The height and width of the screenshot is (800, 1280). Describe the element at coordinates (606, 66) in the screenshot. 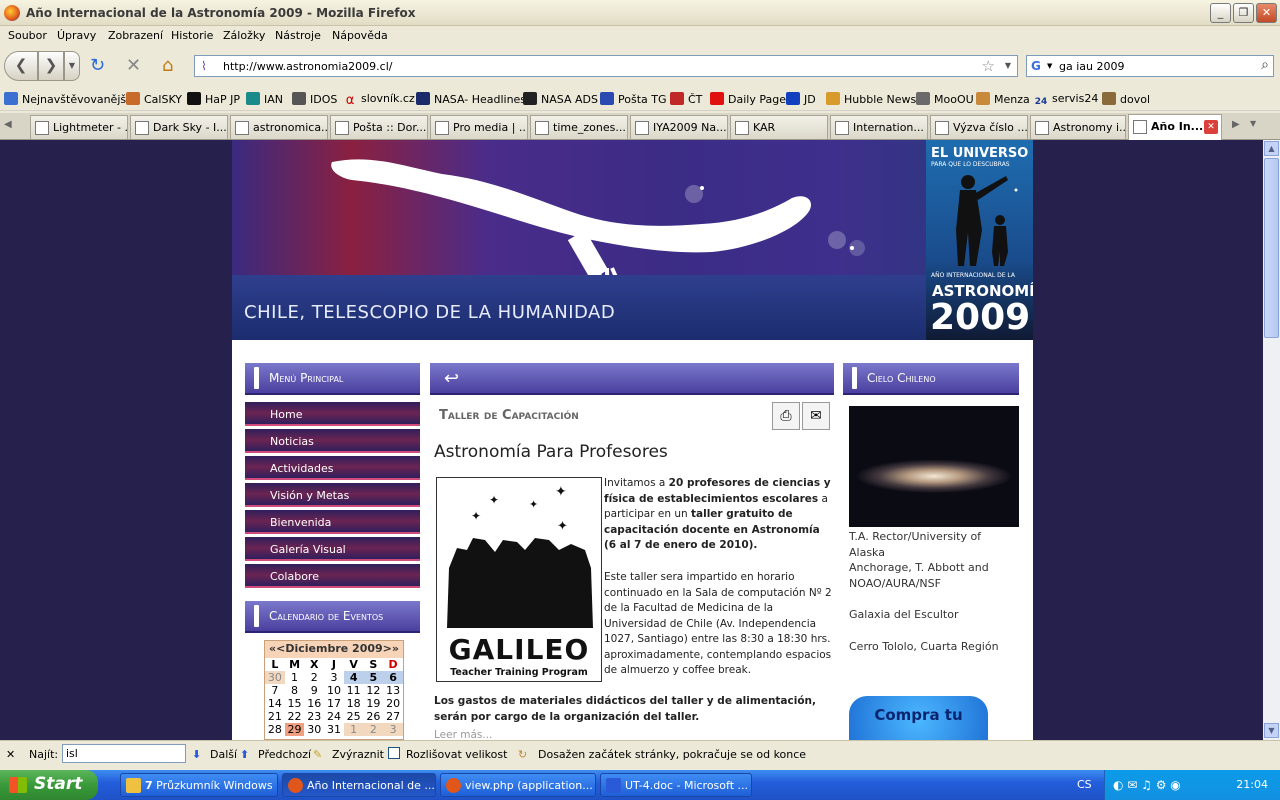

I see `url-bar: ⌇ http://www.astronomia2009.cl/ ☆ ▼` at that location.